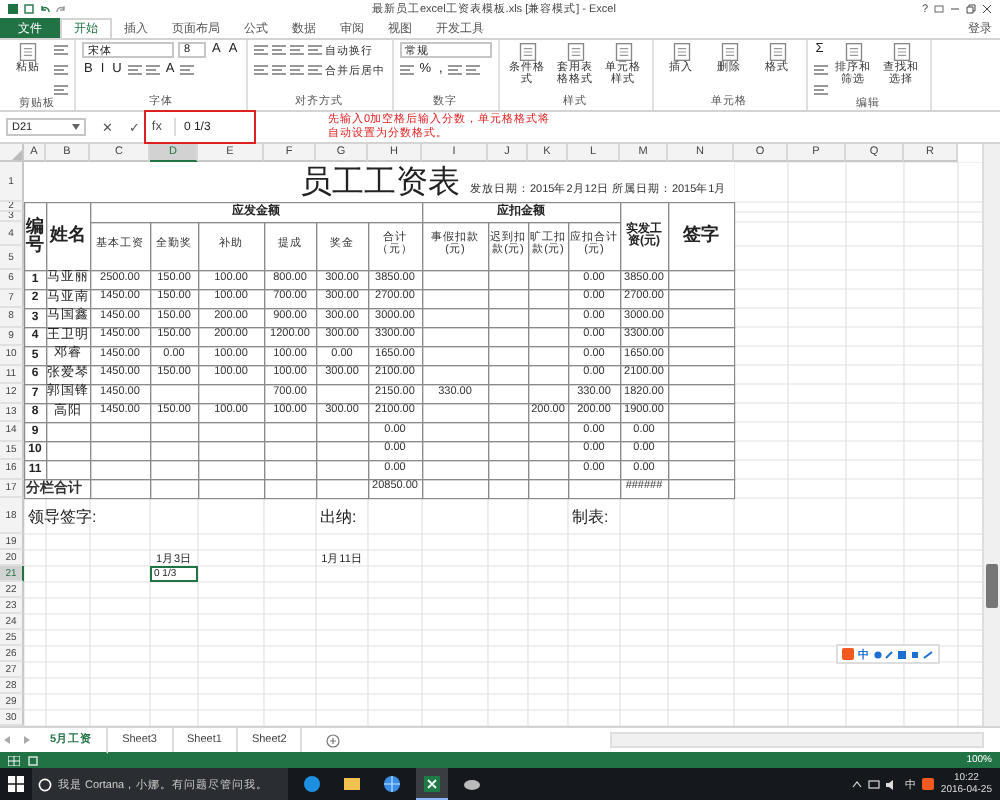  What do you see at coordinates (61, 9) in the screenshot?
I see `redo-icon` at bounding box center [61, 9].